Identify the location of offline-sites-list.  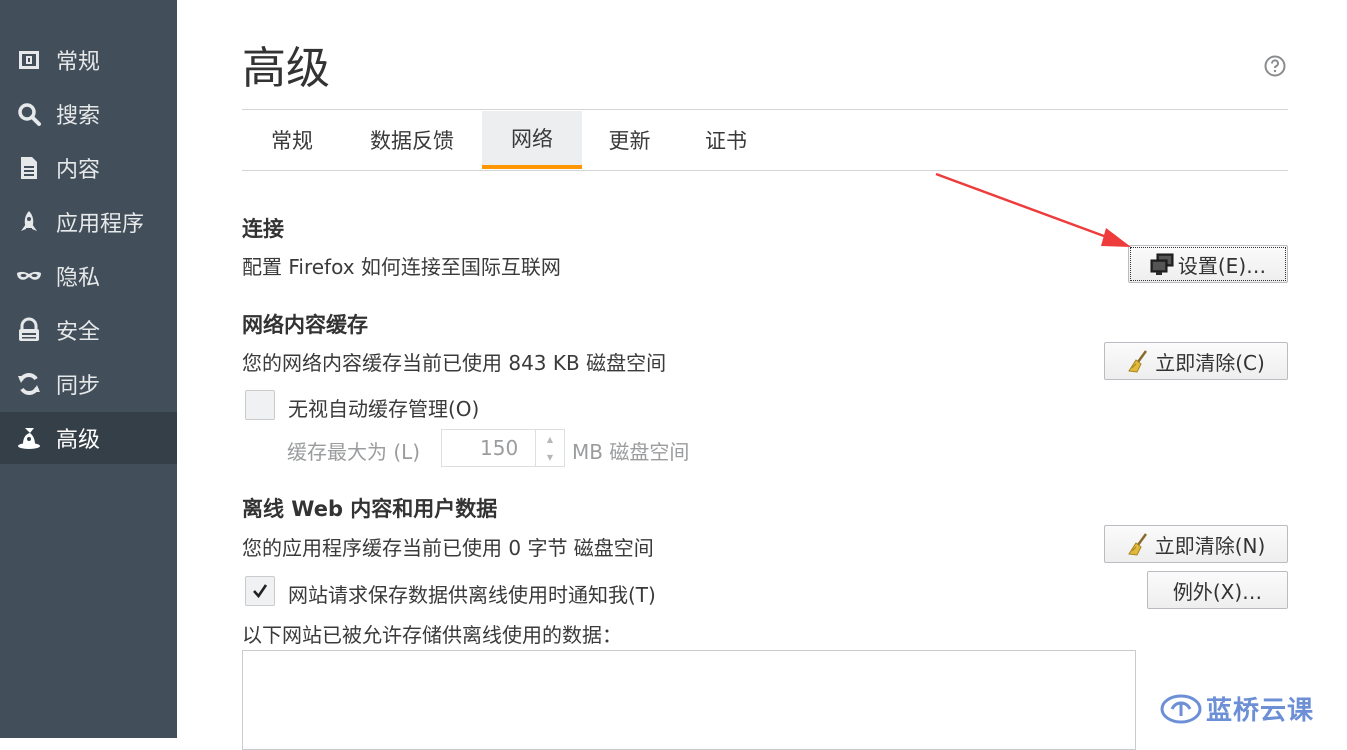
(689, 700).